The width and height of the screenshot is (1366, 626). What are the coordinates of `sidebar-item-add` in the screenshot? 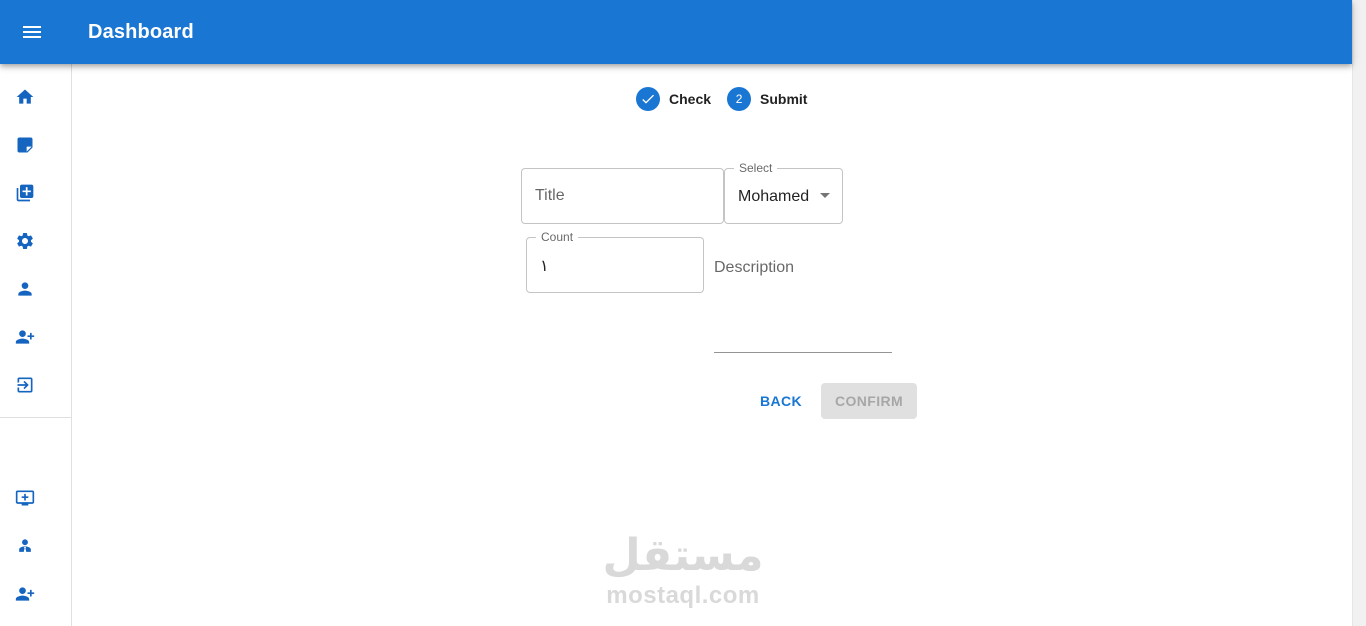 It's located at (35, 193).